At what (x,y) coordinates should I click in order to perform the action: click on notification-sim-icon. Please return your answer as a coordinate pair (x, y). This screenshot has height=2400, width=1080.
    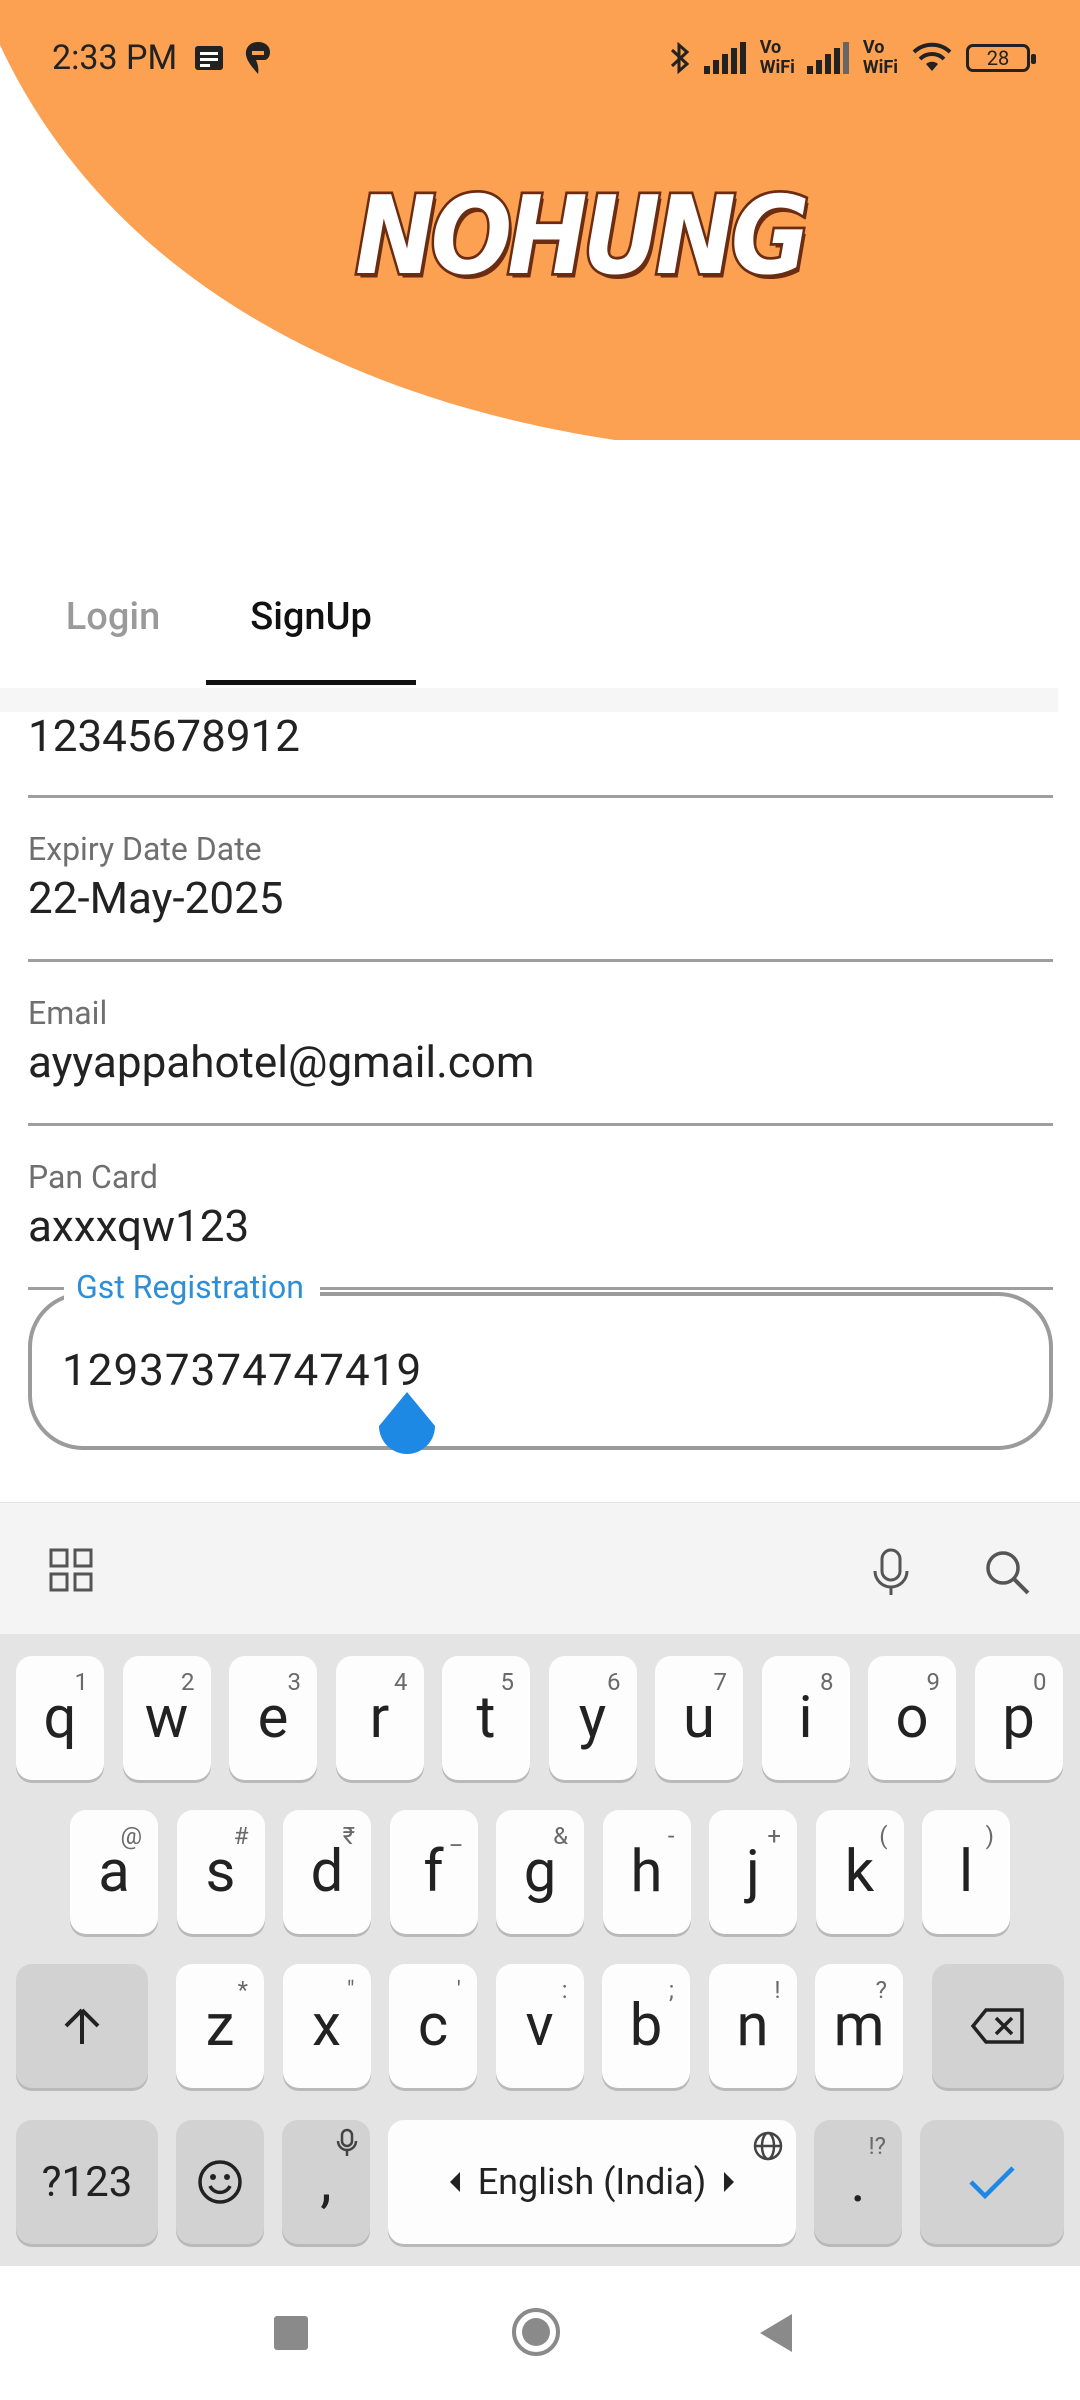
    Looking at the image, I should click on (209, 57).